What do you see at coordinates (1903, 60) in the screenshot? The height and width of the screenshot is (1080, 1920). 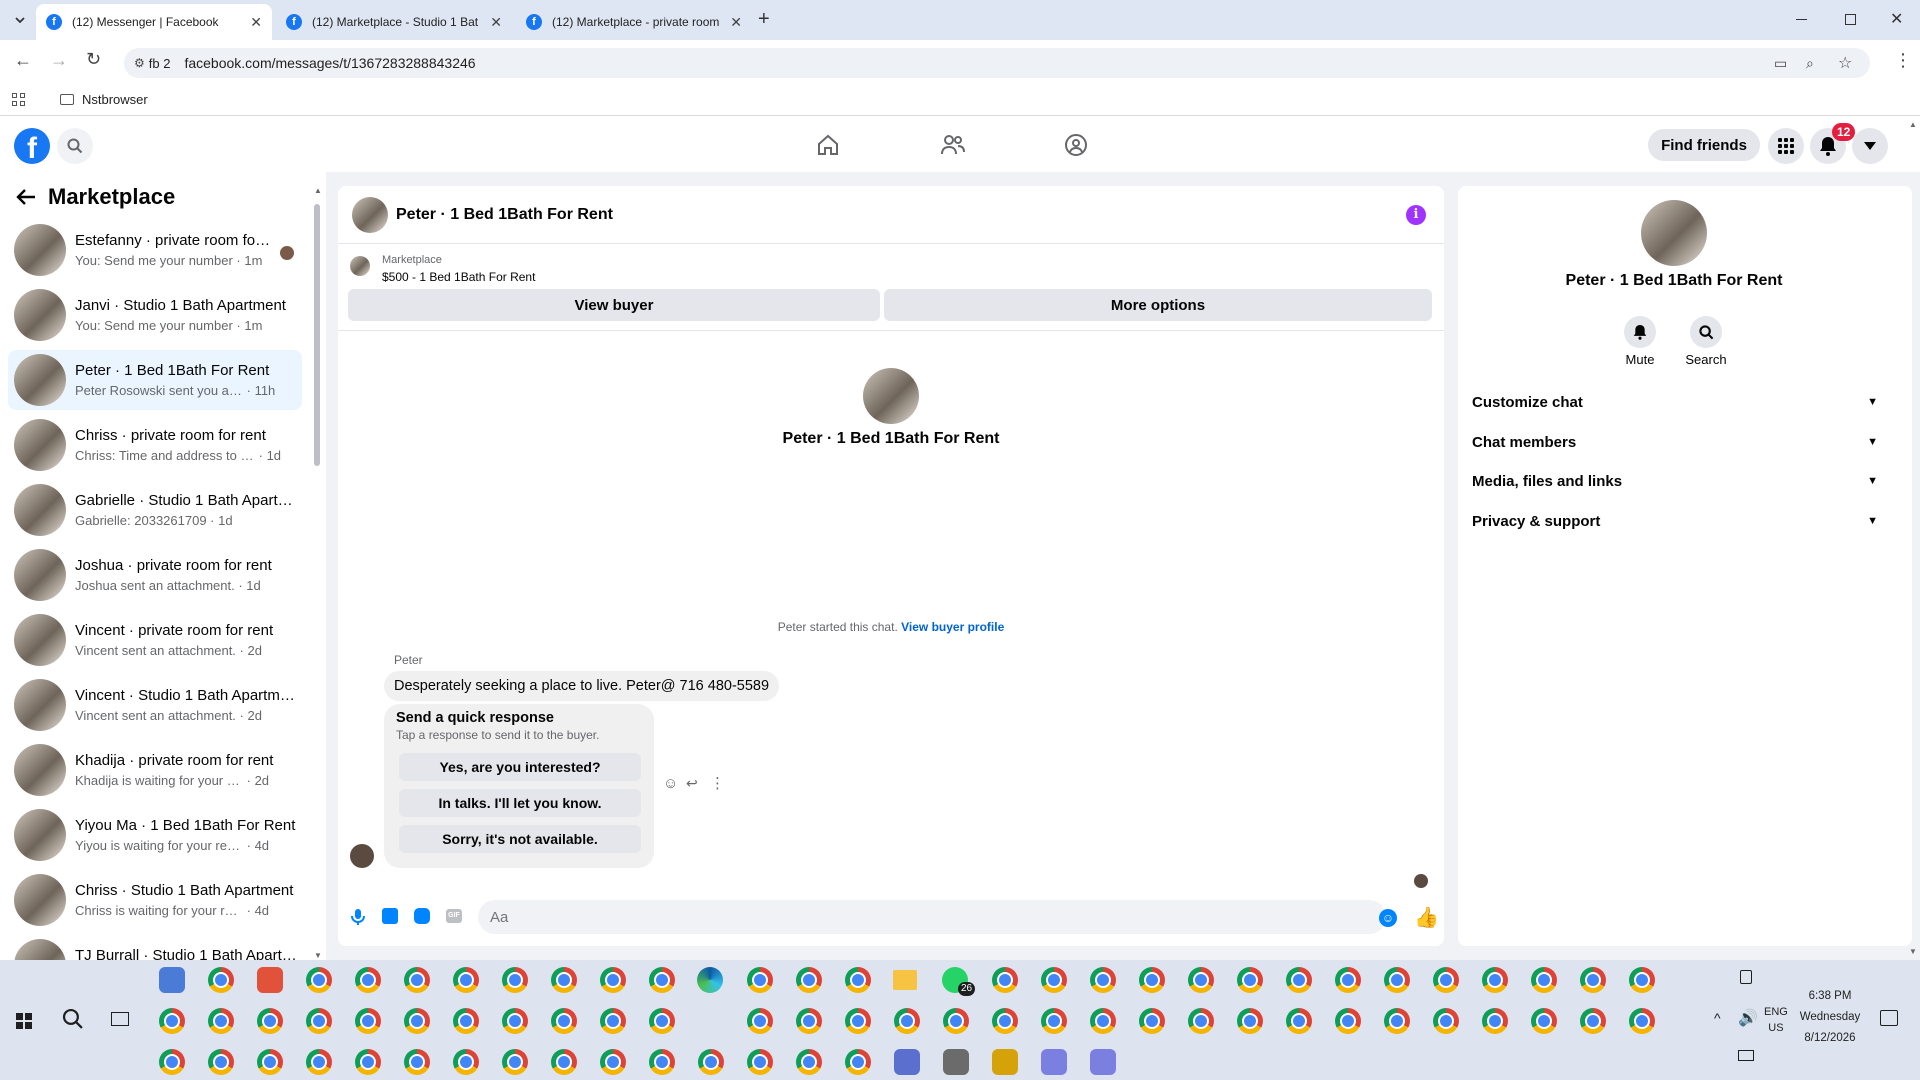 I see `browser-menu-icon: ⋮` at bounding box center [1903, 60].